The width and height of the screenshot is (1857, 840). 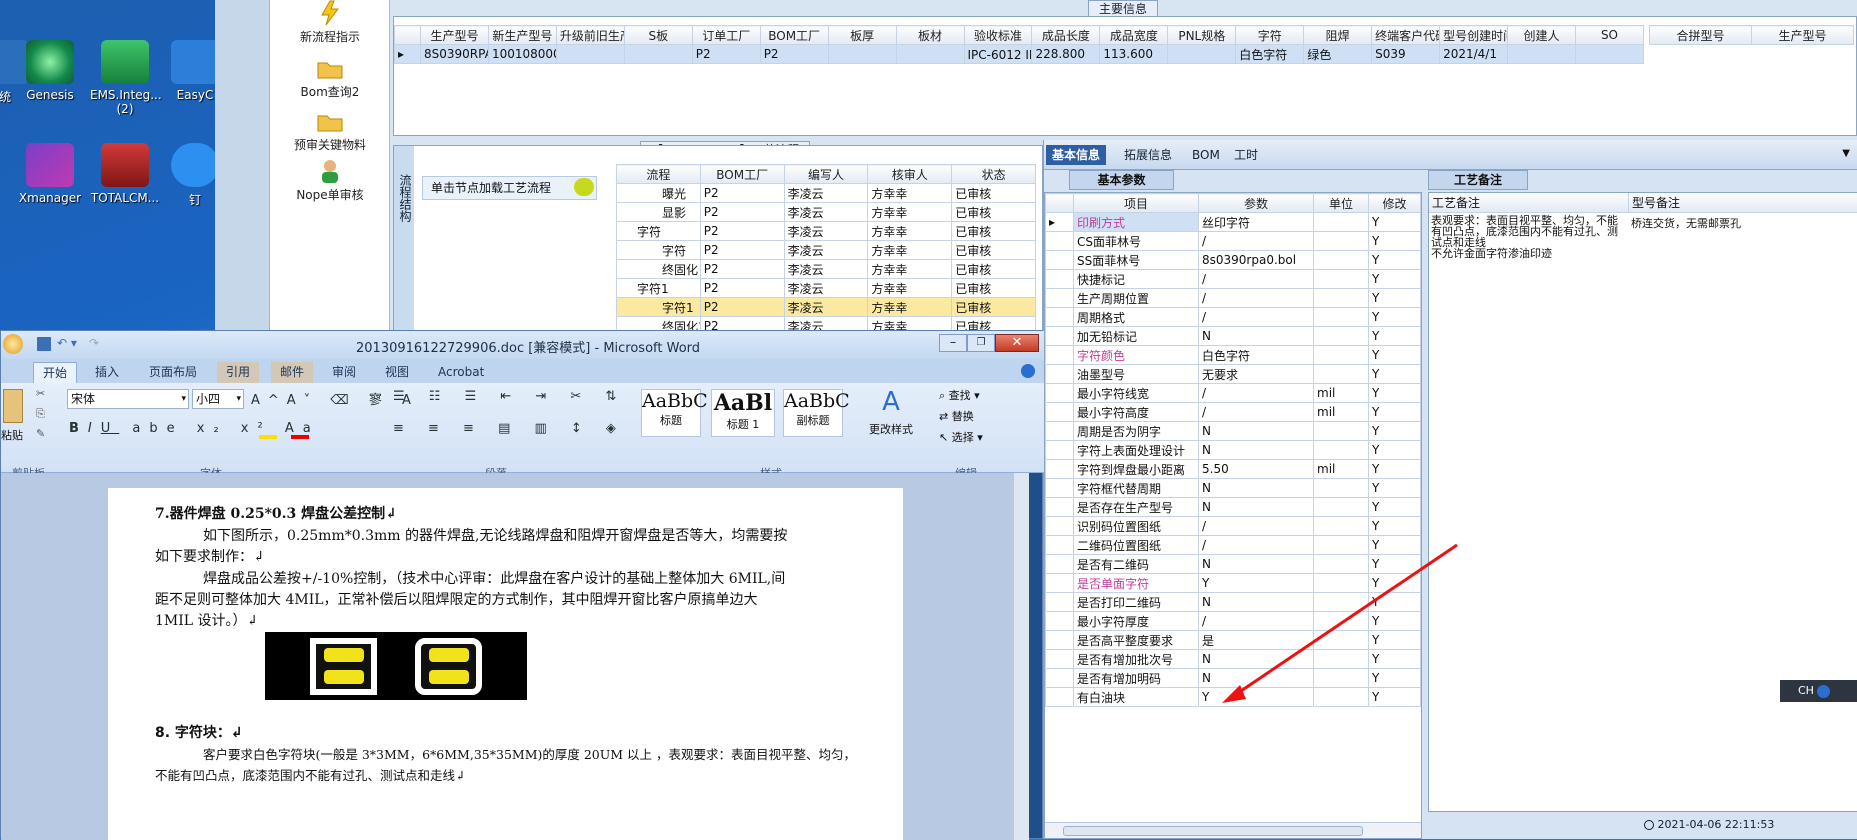 I want to click on param-row: 是否打印二维码 N Y, so click(x=1233, y=602).